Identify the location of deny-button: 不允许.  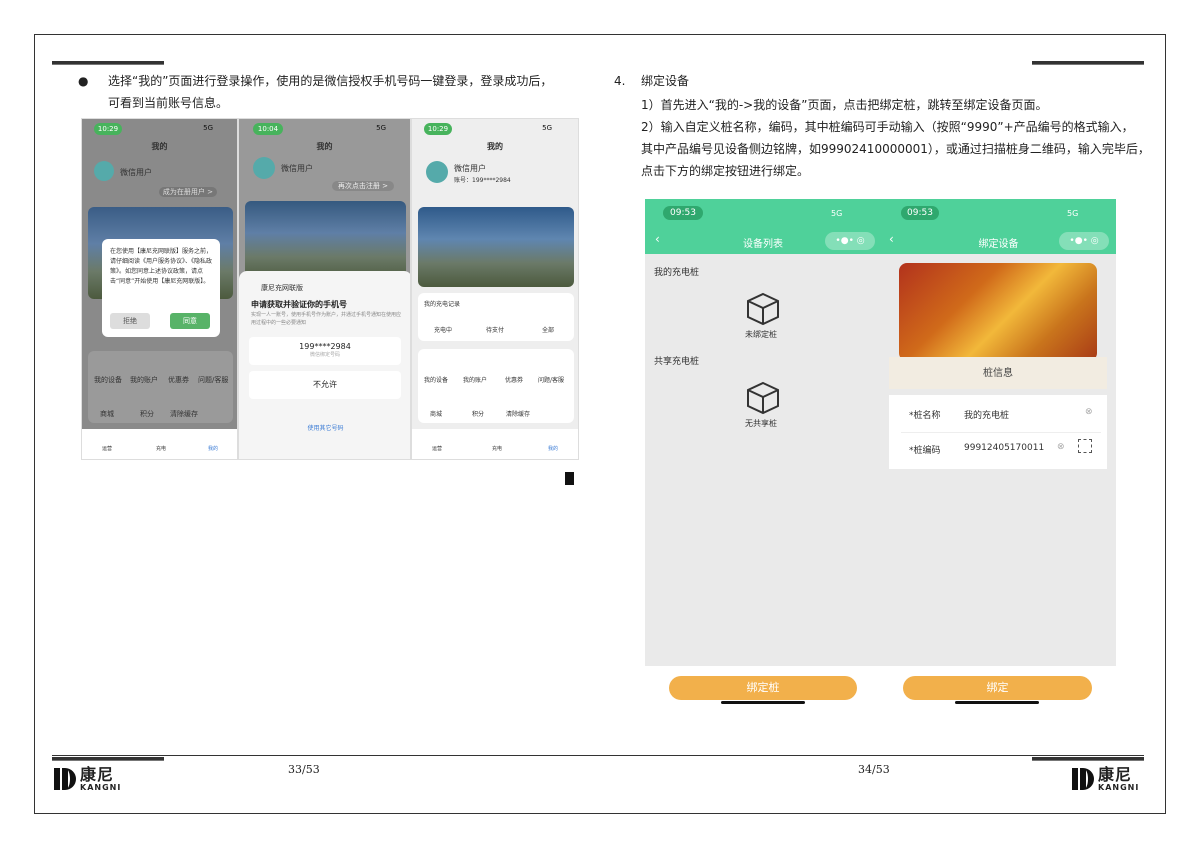
(325, 385).